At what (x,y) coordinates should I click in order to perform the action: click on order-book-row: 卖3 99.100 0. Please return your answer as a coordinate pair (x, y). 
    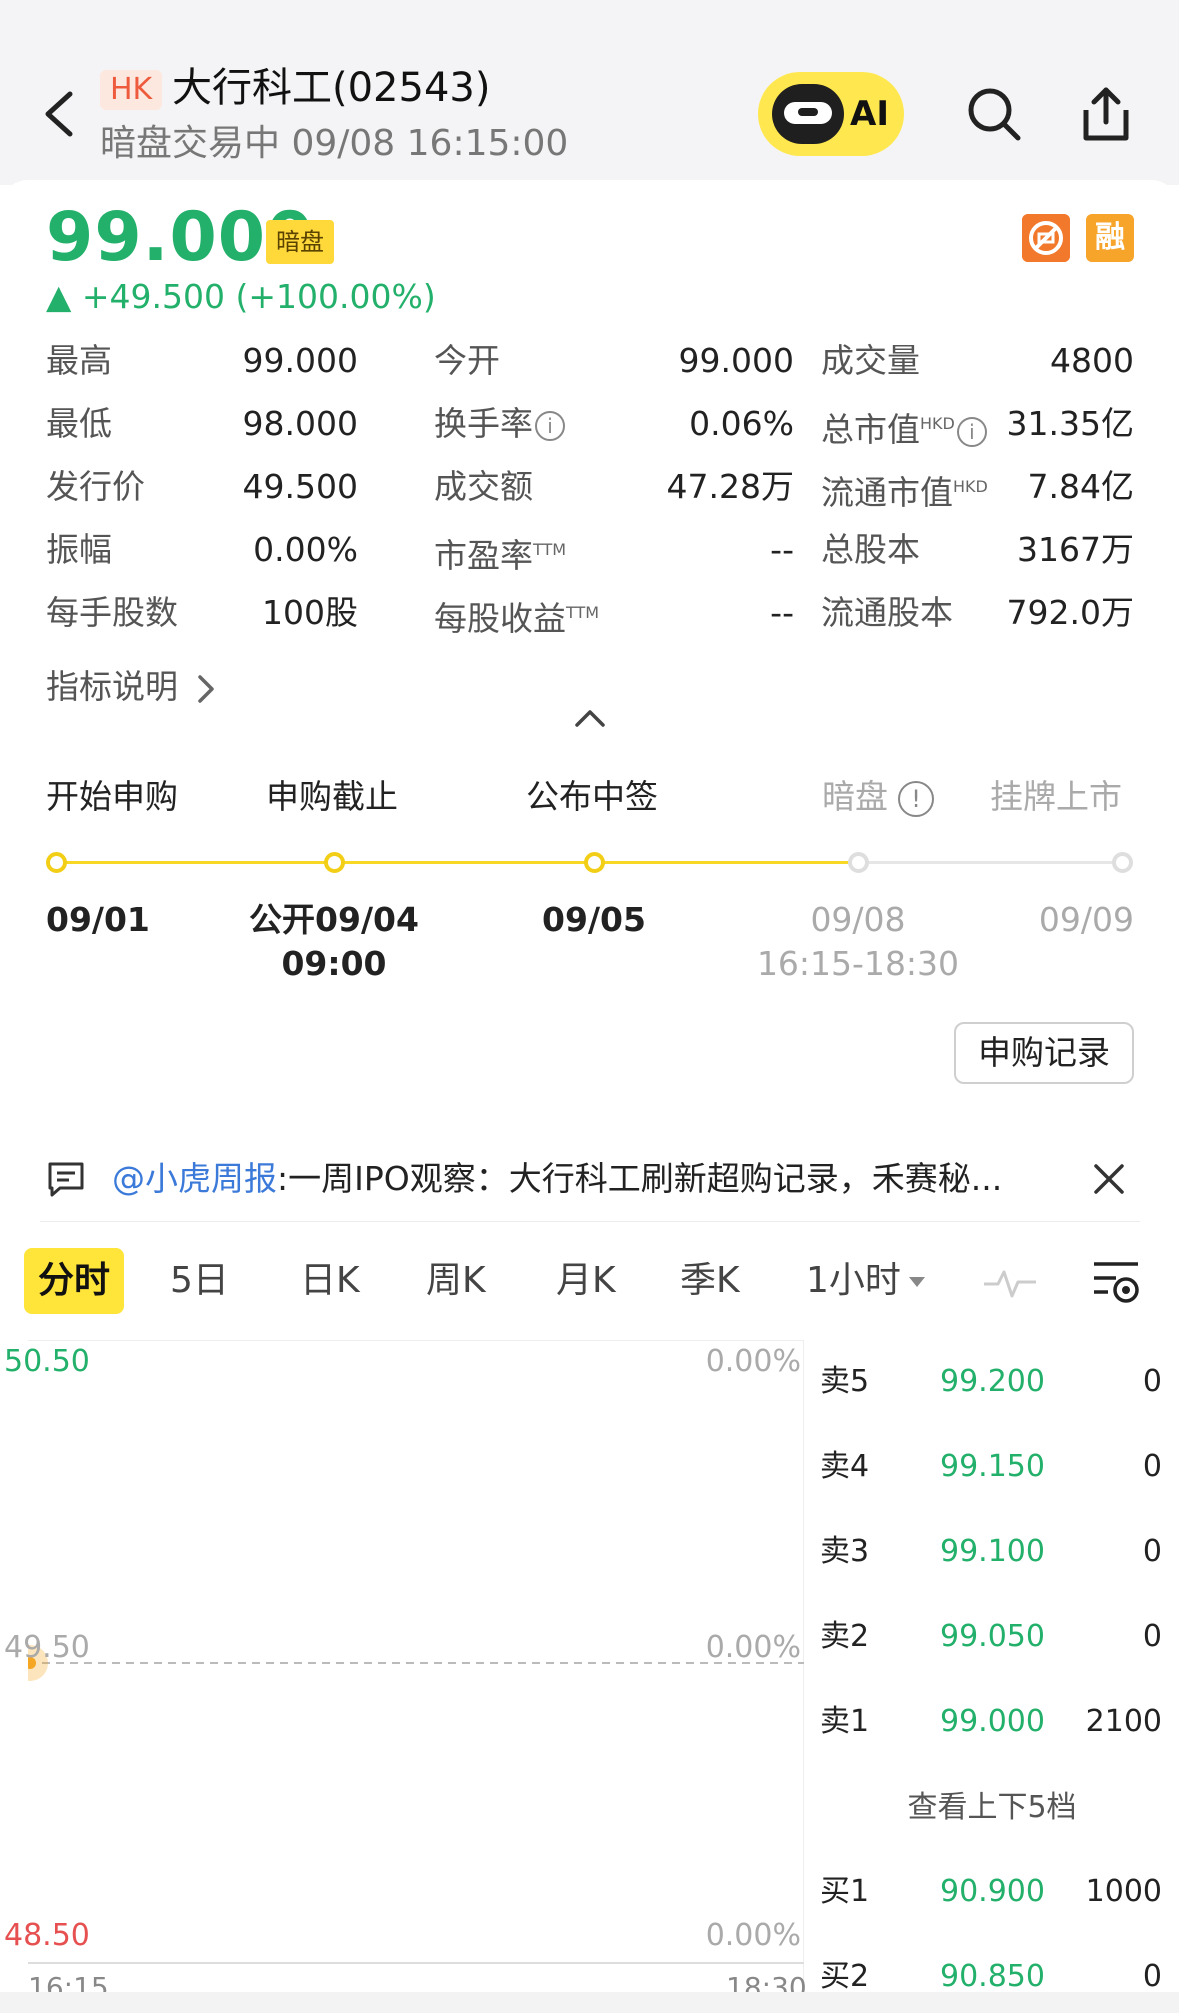
    Looking at the image, I should click on (992, 1552).